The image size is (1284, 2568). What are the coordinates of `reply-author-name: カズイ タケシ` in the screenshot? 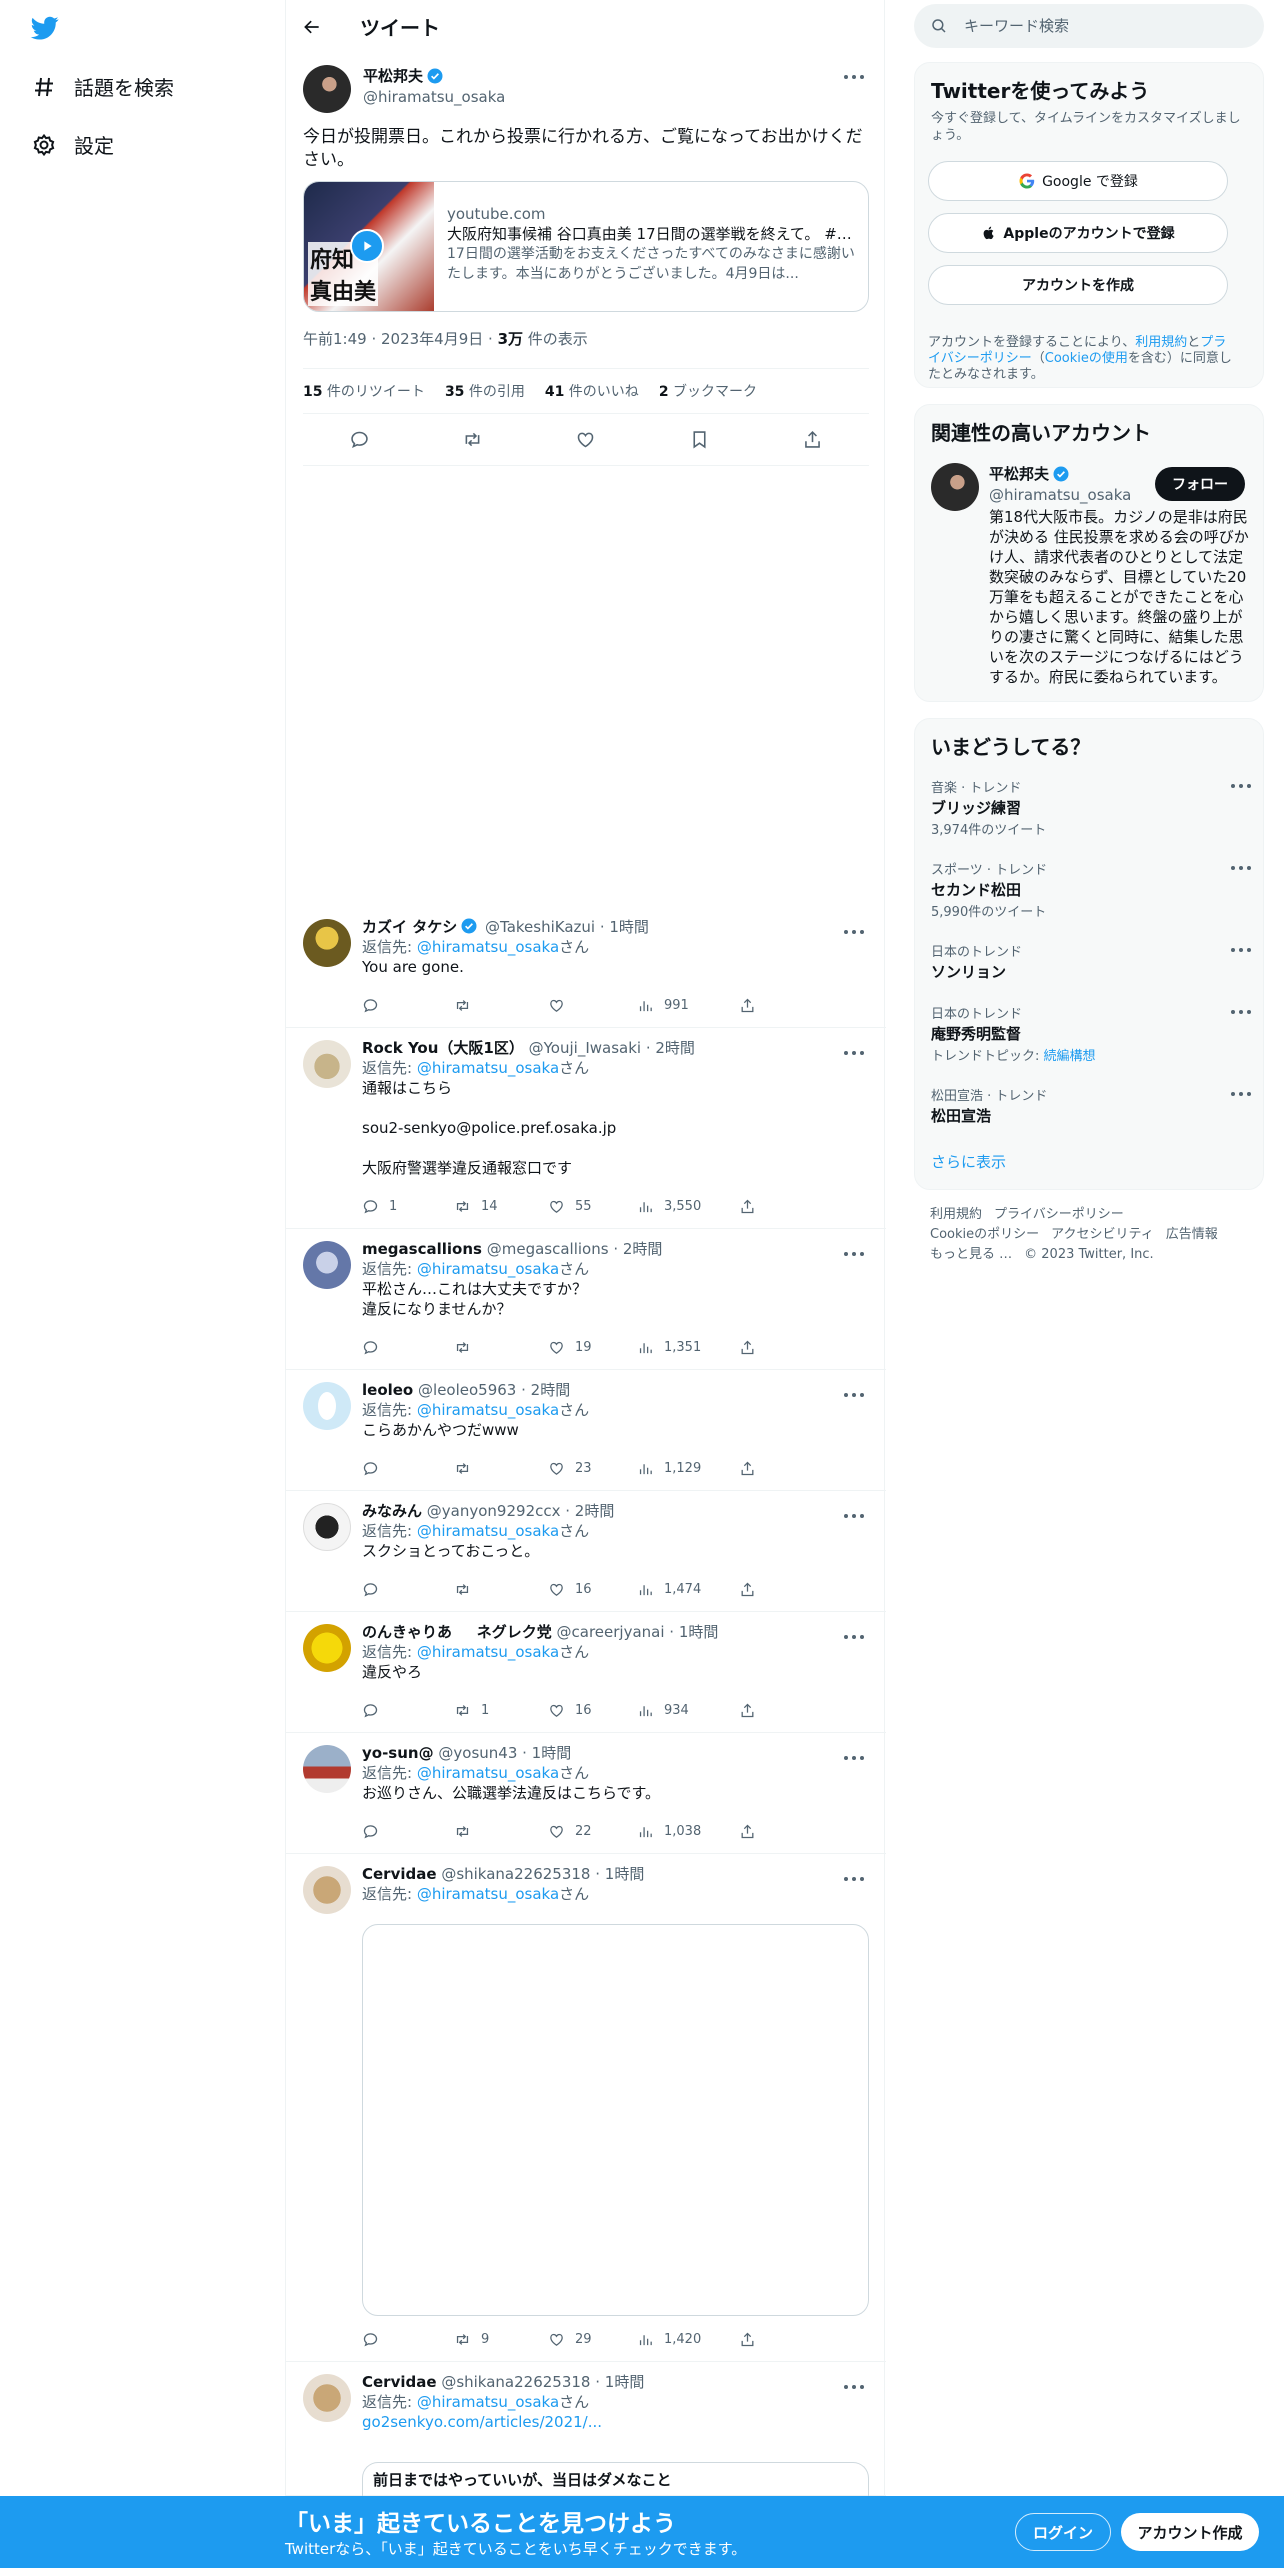 It's located at (409, 927).